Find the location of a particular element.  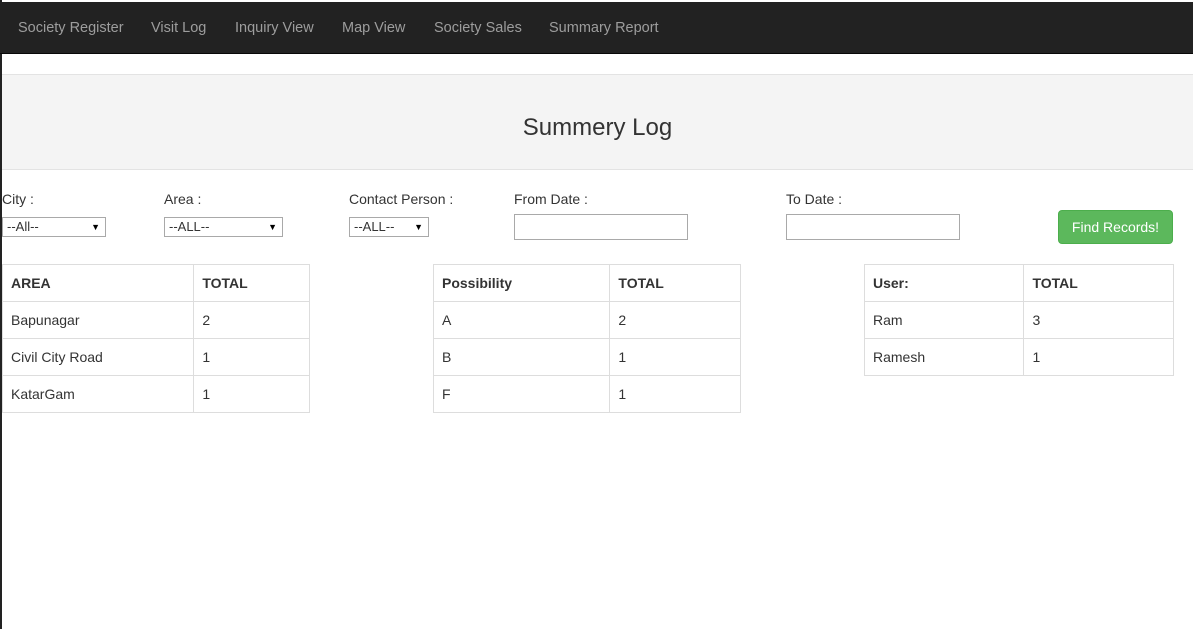

nav-inquiry-view: Inquiry View is located at coordinates (274, 28).